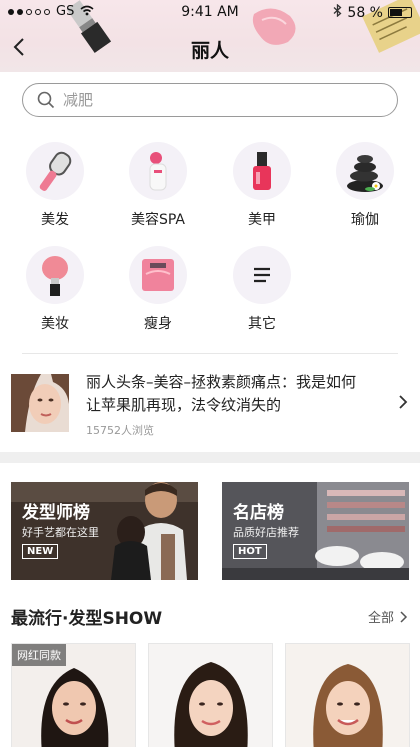 The height and width of the screenshot is (747, 420). I want to click on category-makeup: 美妆, so click(55, 284).